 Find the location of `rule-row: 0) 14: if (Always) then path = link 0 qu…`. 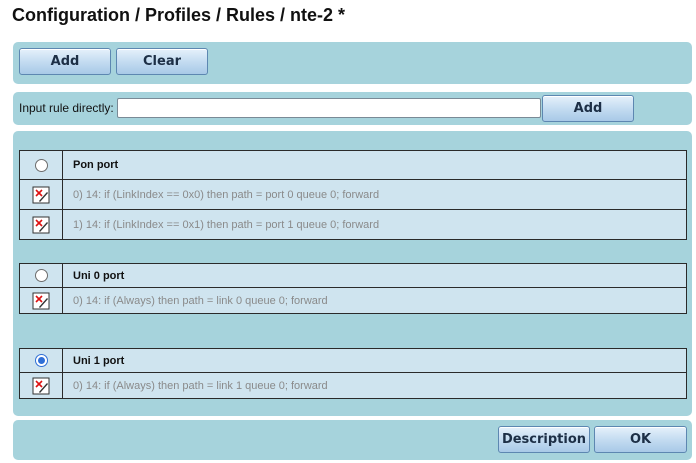

rule-row: 0) 14: if (Always) then path = link 0 qu… is located at coordinates (353, 300).